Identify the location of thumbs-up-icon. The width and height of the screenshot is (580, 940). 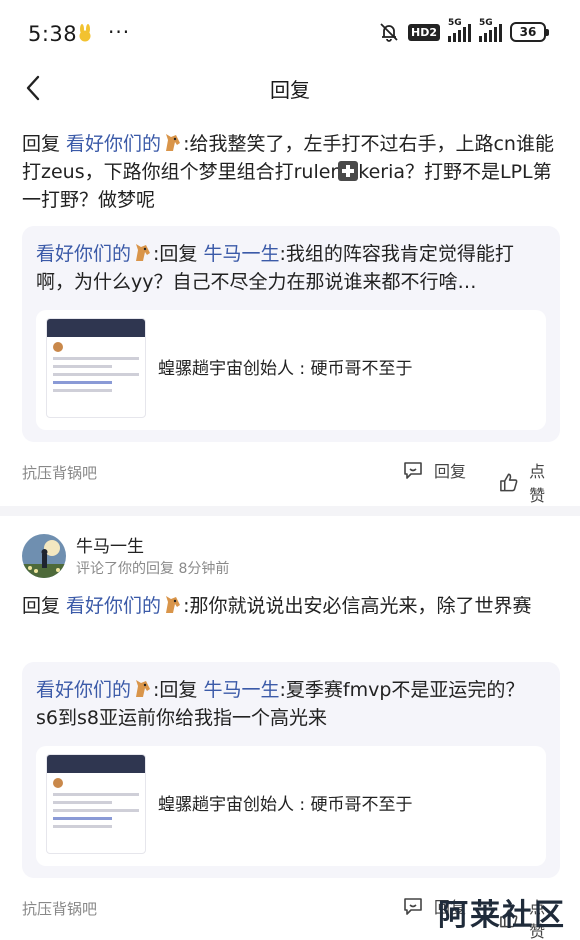
(509, 482).